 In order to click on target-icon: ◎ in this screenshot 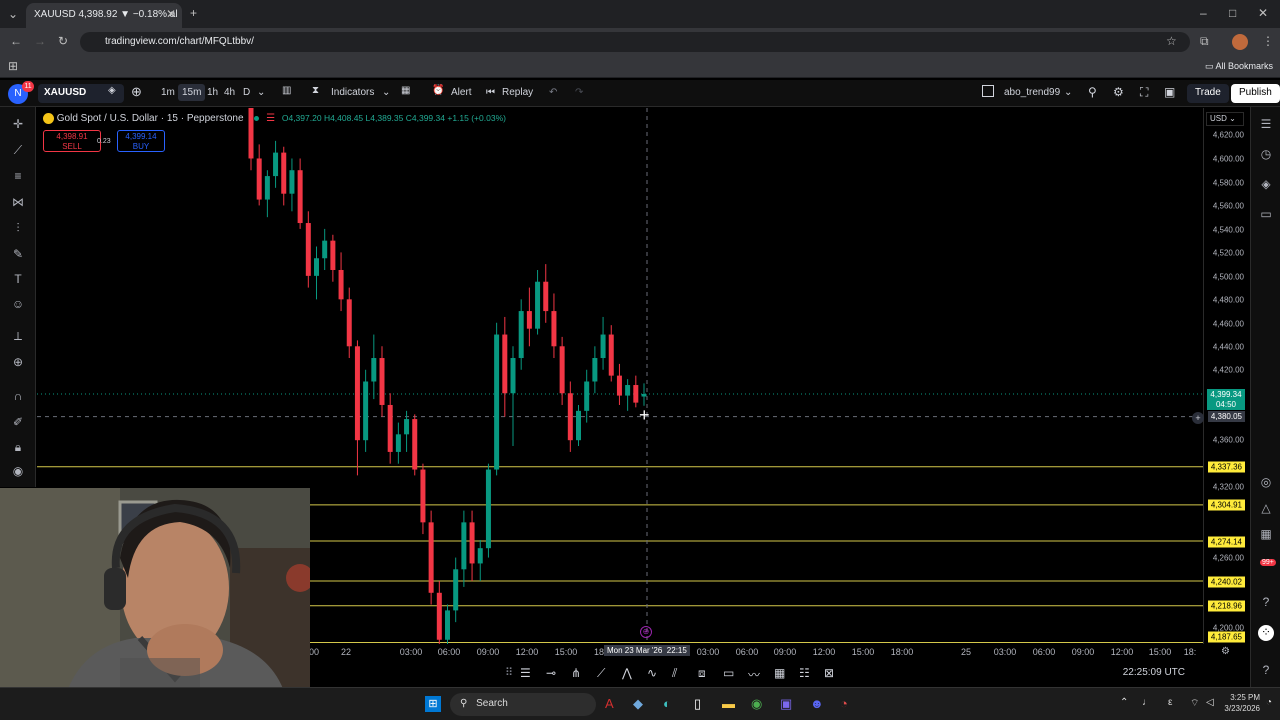, I will do `click(1266, 483)`.